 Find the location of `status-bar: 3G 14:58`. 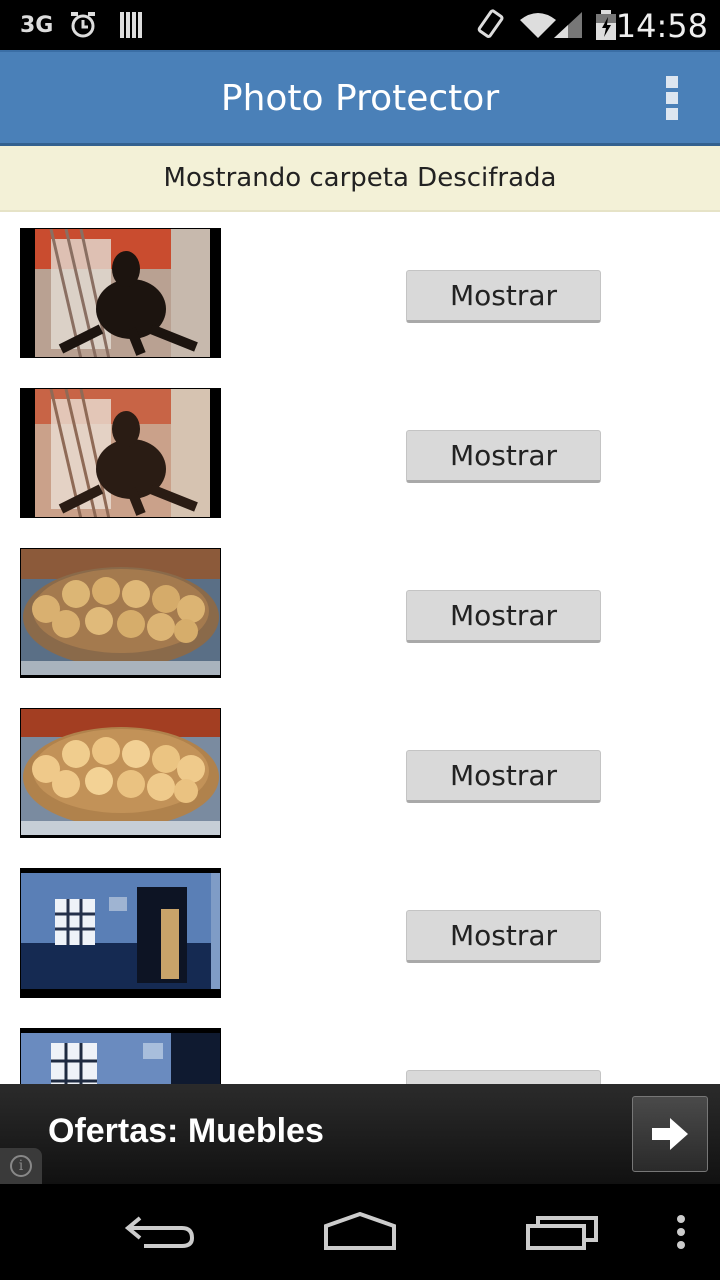

status-bar: 3G 14:58 is located at coordinates (360, 25).